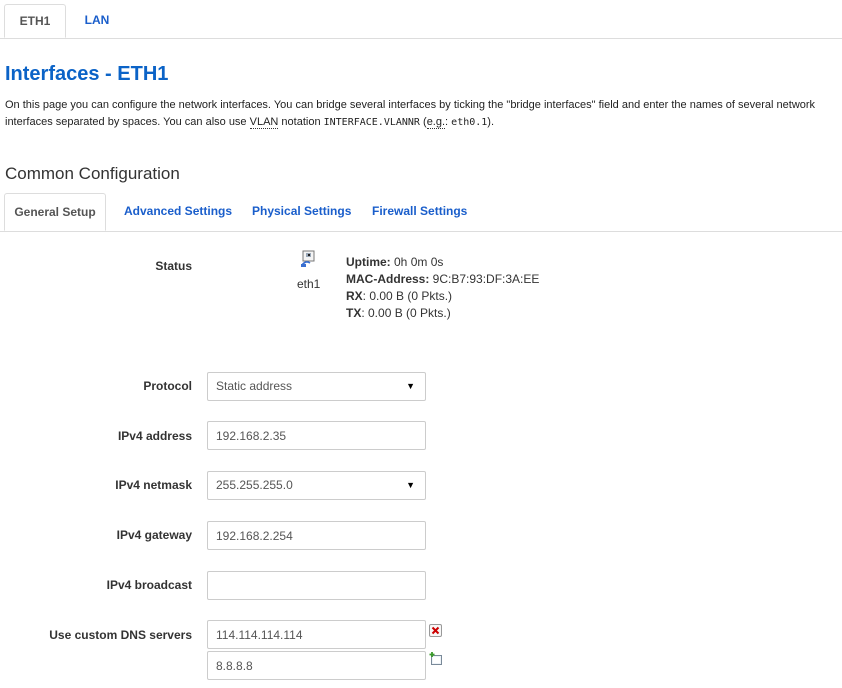  I want to click on netmask-value: 255.255.255.0, so click(254, 485).